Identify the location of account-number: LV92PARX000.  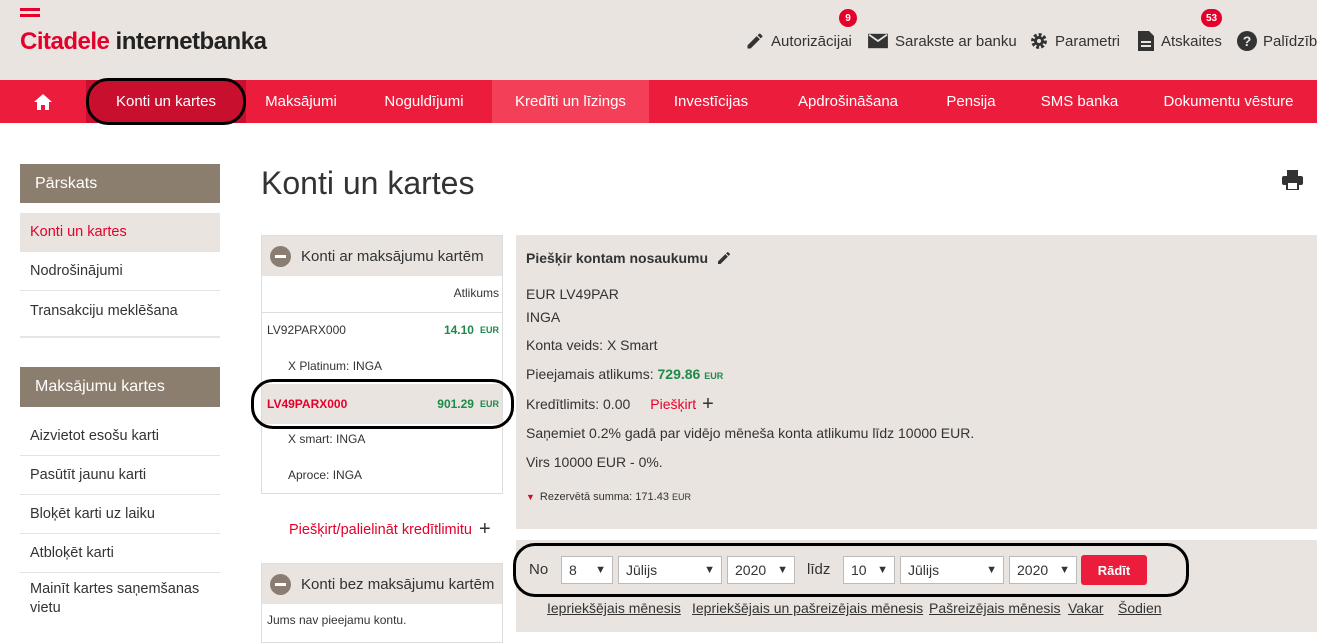
(306, 330).